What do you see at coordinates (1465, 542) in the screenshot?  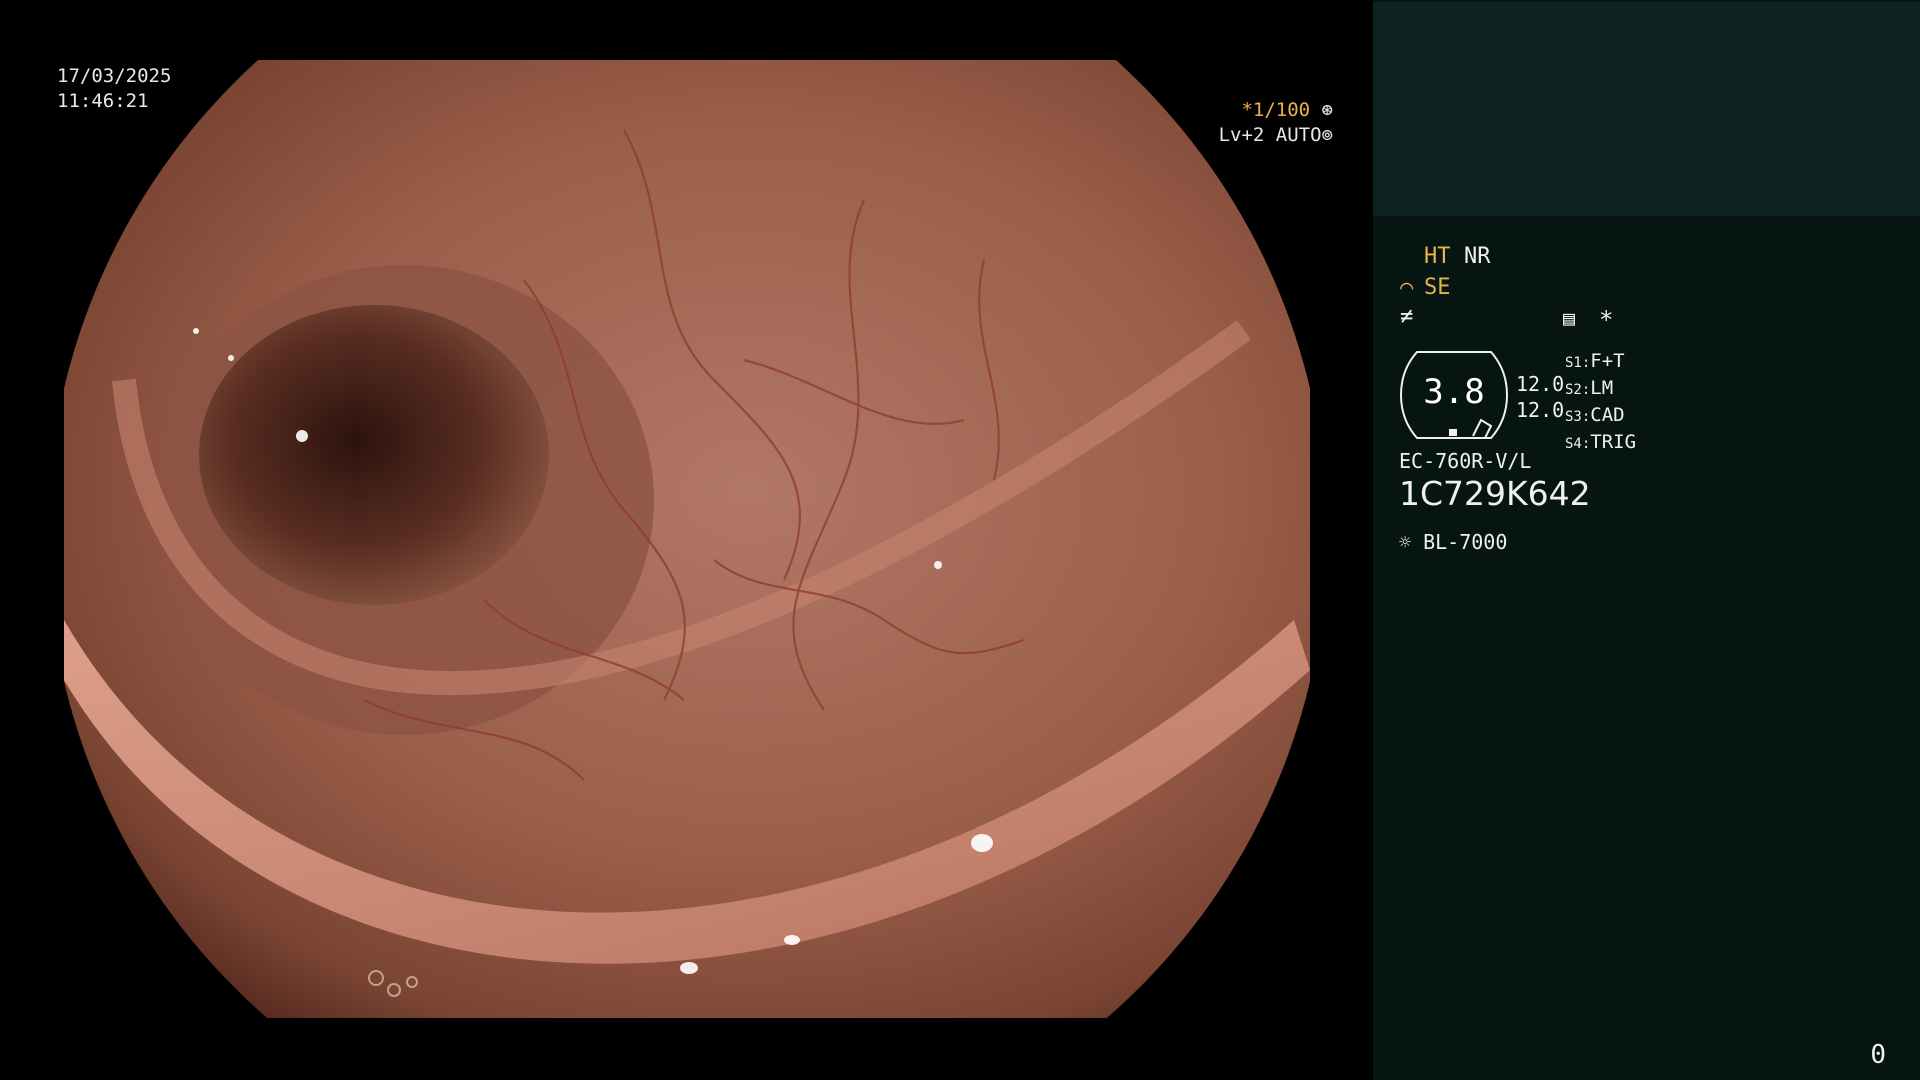 I see `light-source-label: BL-7000` at bounding box center [1465, 542].